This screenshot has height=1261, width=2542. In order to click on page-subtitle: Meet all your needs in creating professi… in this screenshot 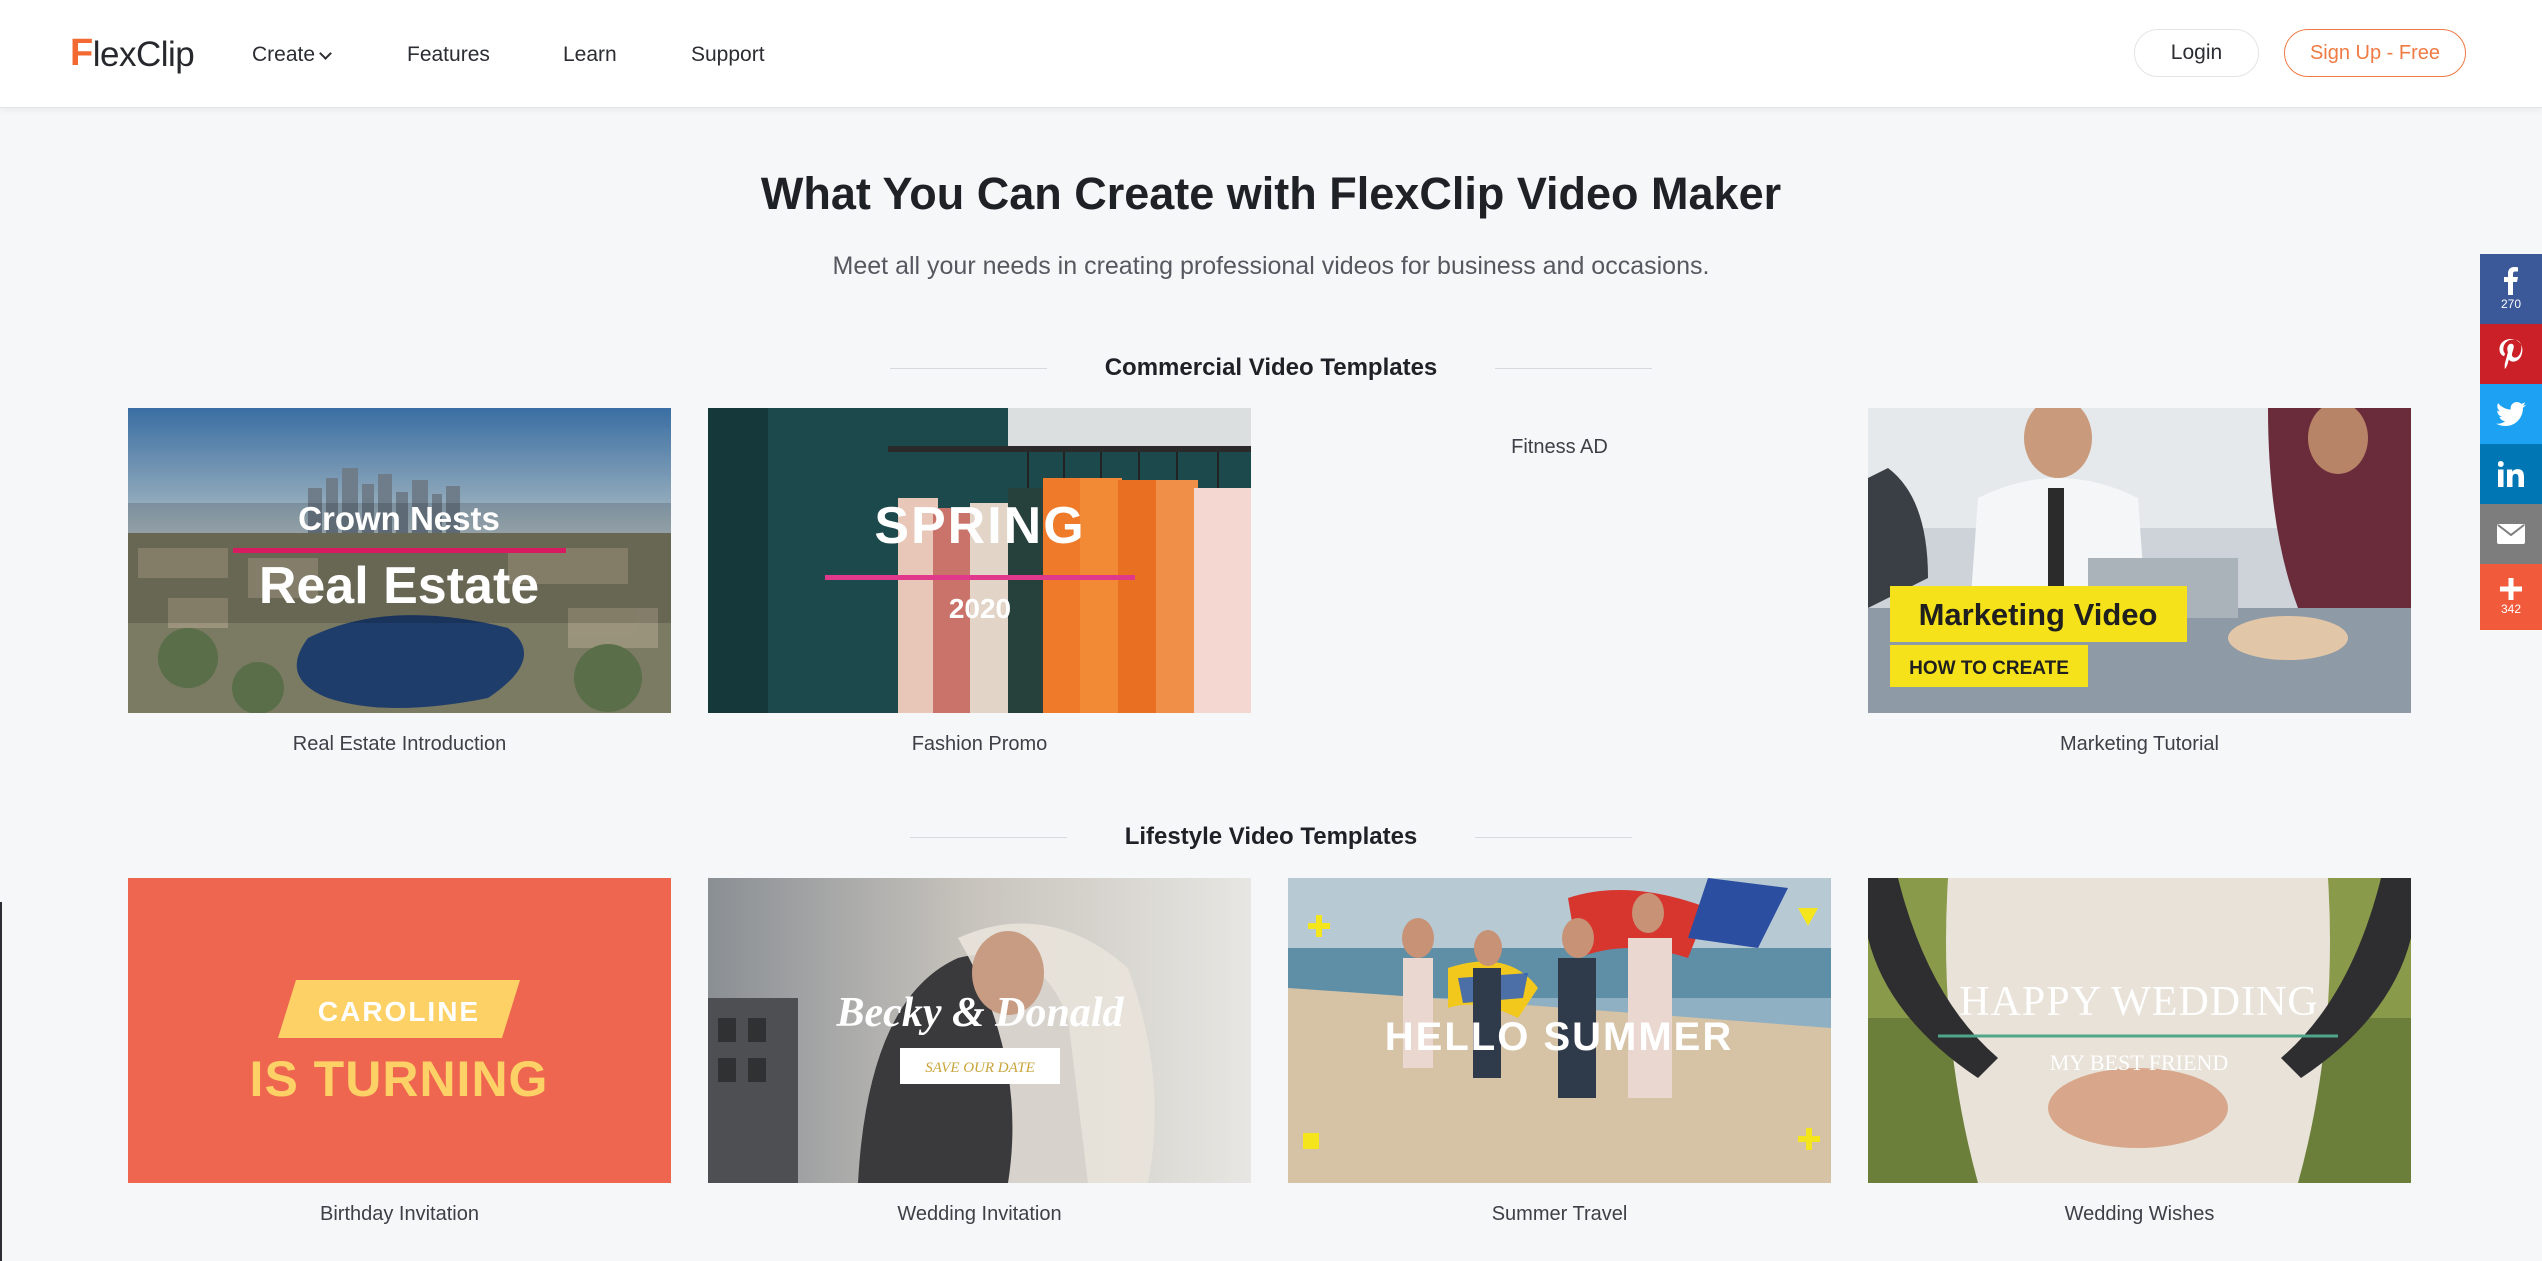, I will do `click(1271, 266)`.